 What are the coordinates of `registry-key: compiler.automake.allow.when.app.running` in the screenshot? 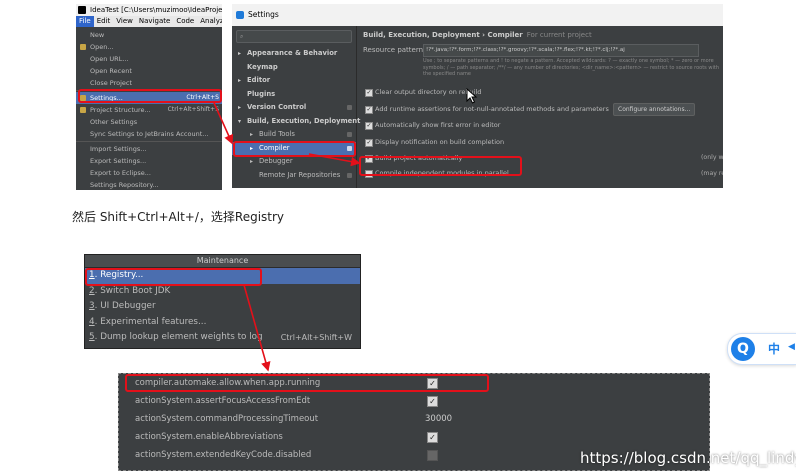 It's located at (228, 383).